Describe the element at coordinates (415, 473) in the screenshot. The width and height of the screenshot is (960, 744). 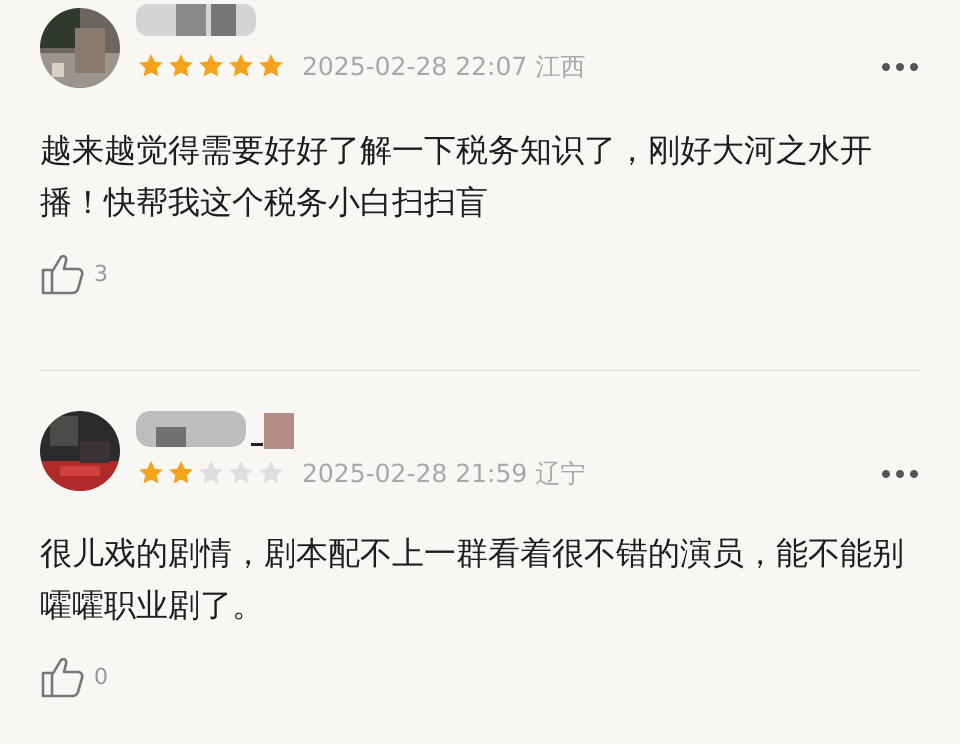
I see `review-time: 2025-02-28 21:59` at that location.